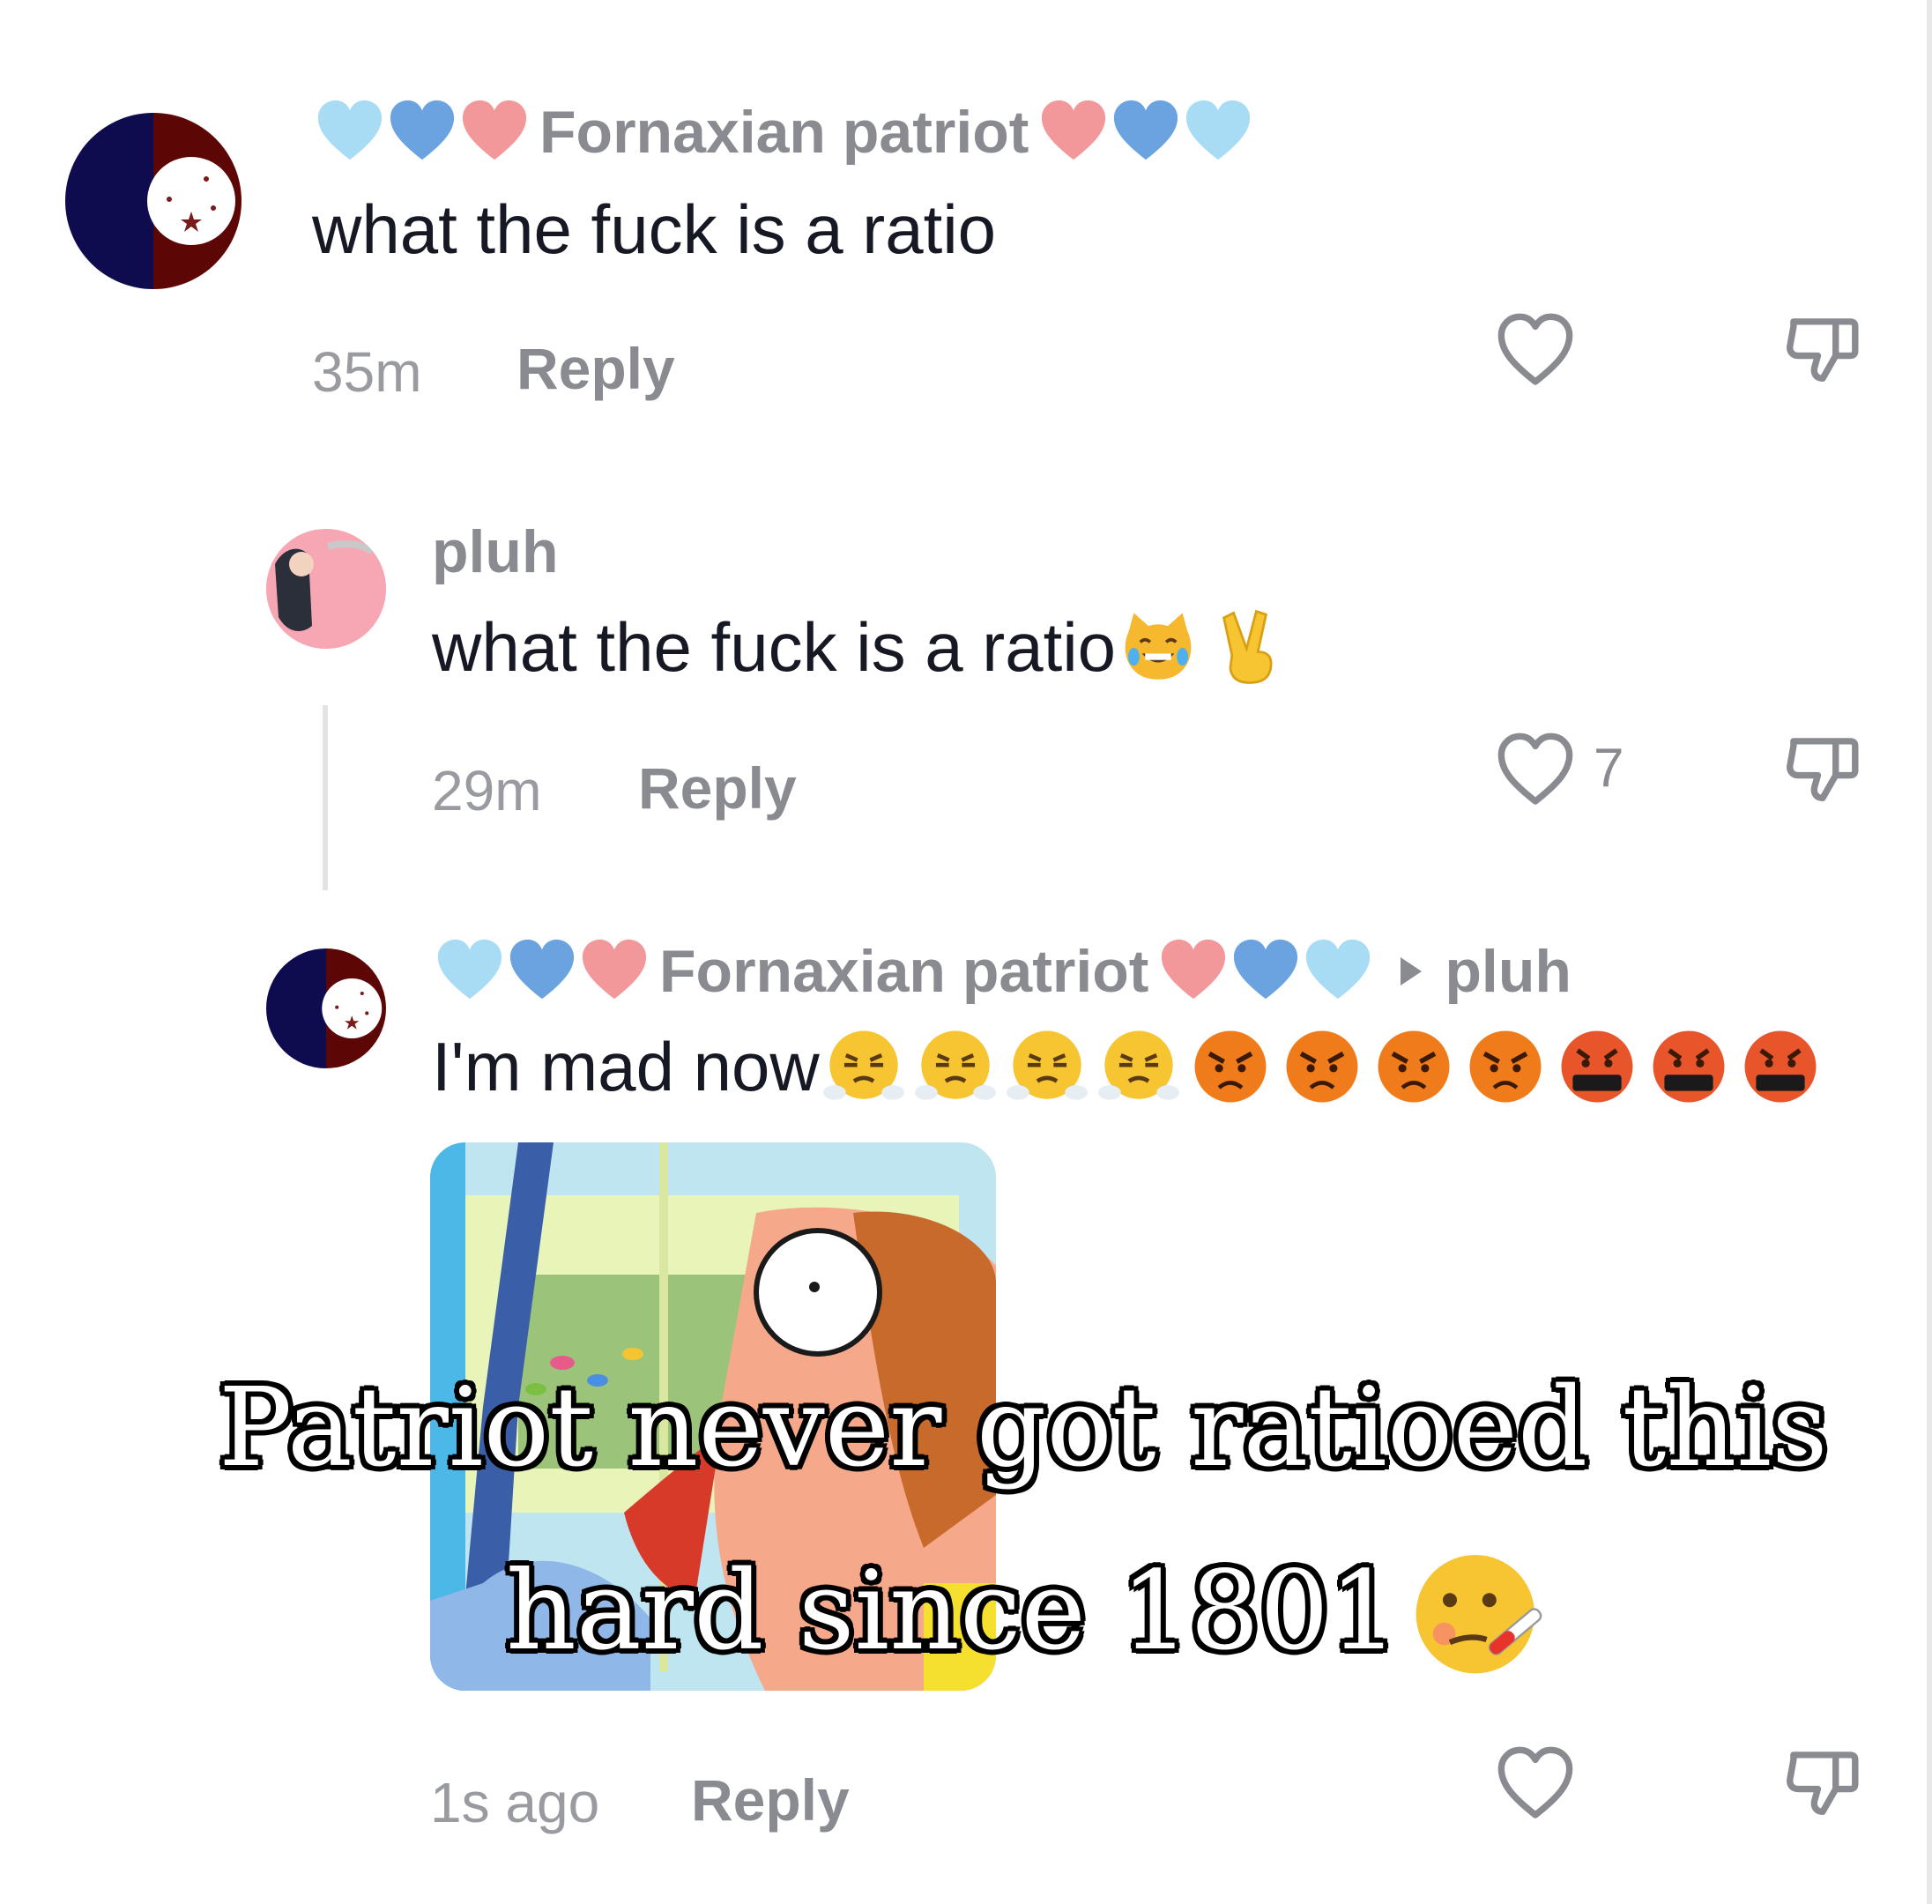 The width and height of the screenshot is (1932, 1904). I want to click on overlay-caption-line-2: hard since 1801, so click(1027, 1611).